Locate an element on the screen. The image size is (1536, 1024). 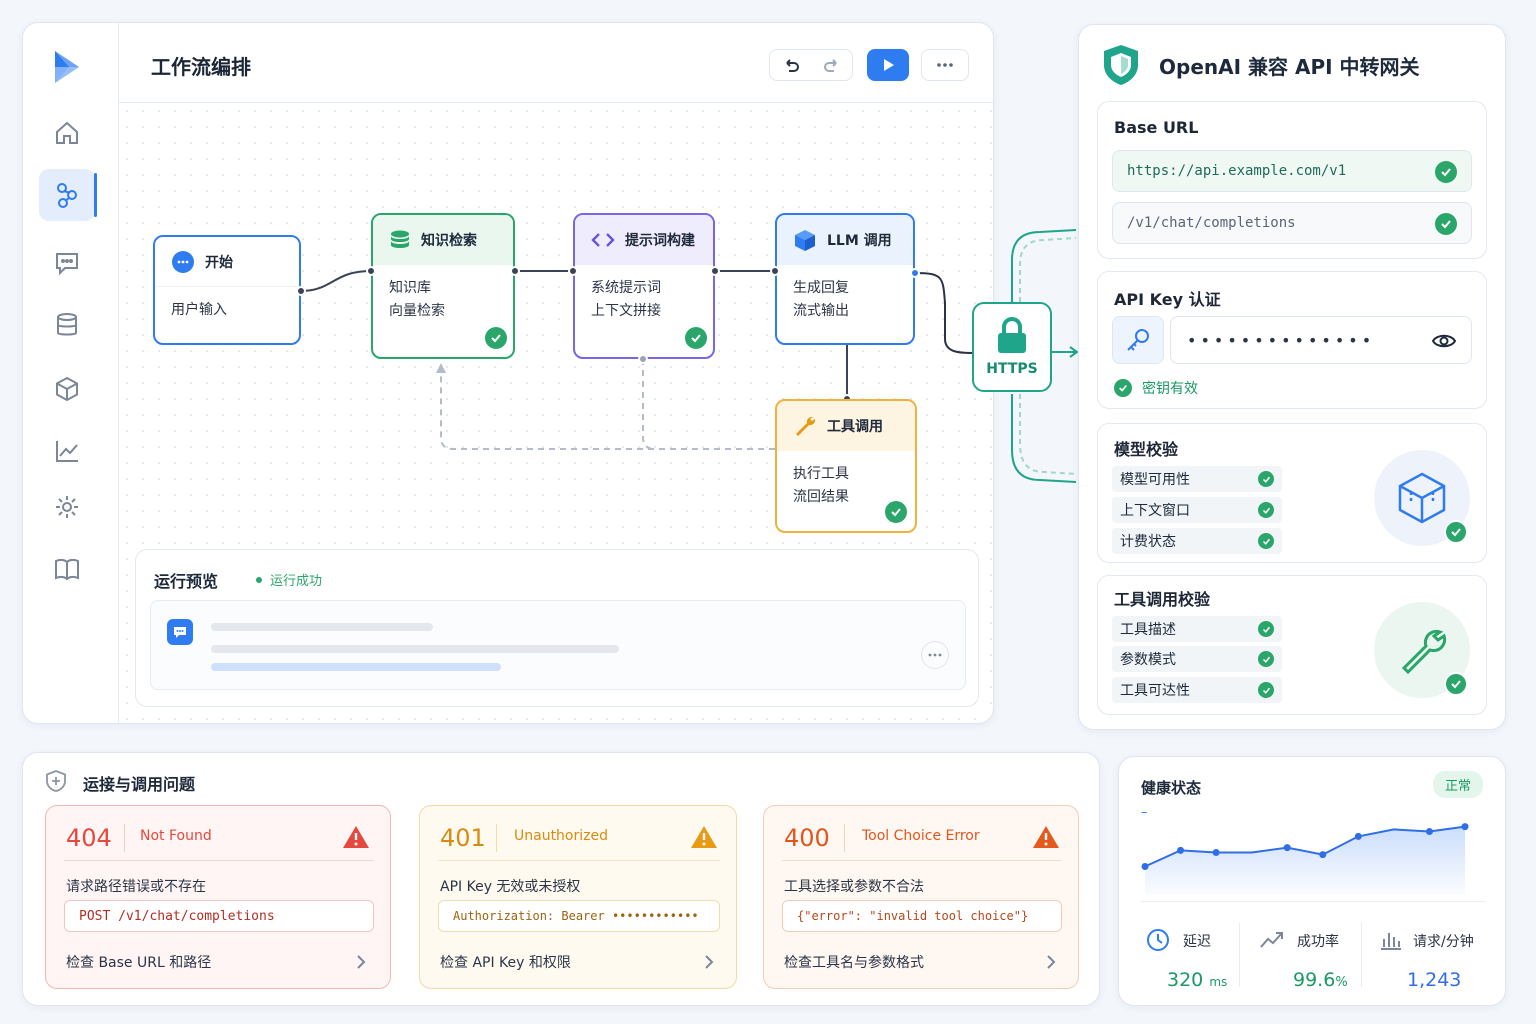
preview-title: 运行预览 is located at coordinates (186, 581).